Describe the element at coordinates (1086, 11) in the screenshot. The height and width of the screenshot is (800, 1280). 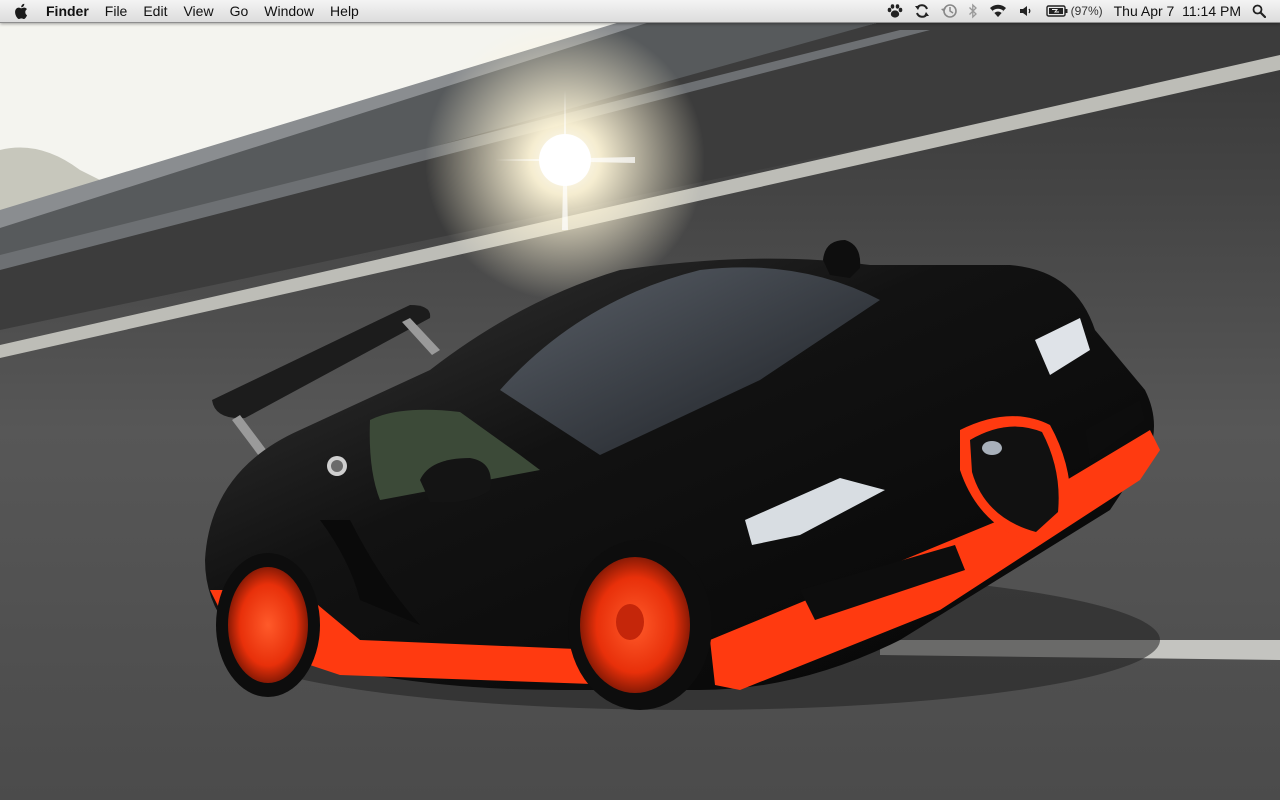
I see `battery-percent: (97%)` at that location.